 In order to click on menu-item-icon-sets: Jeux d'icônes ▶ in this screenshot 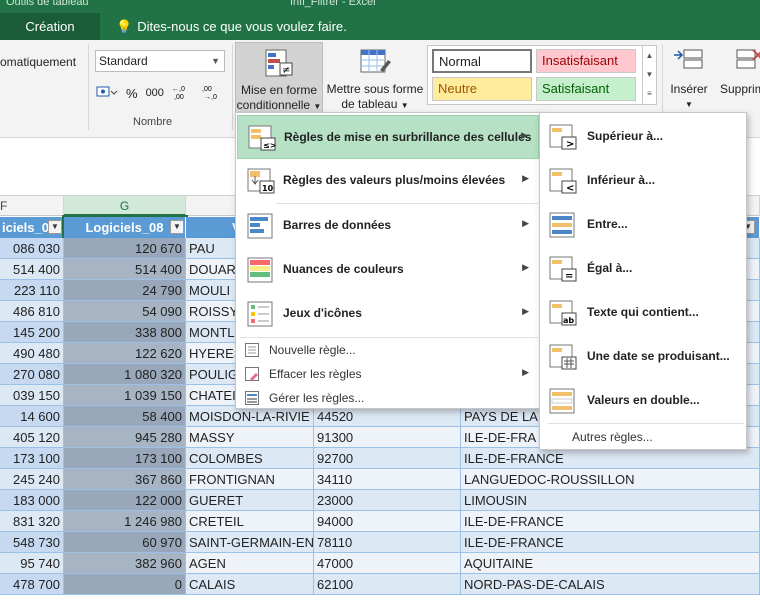, I will do `click(388, 314)`.